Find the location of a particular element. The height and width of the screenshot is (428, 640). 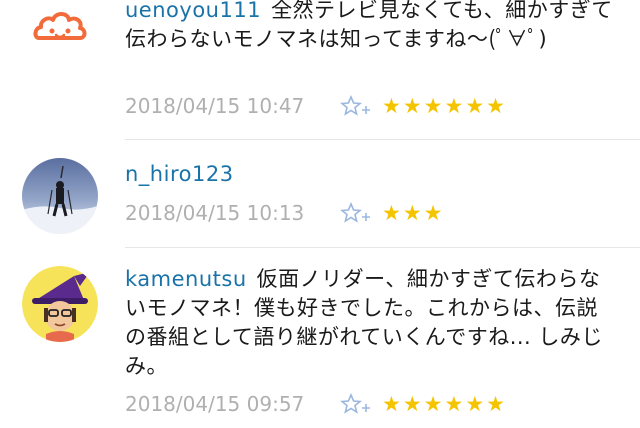

timestamp: 2018/04/15 10:13 is located at coordinates (215, 213).